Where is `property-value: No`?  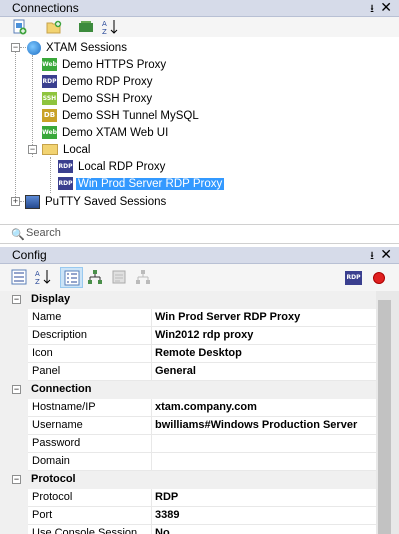 property-value: No is located at coordinates (264, 529).